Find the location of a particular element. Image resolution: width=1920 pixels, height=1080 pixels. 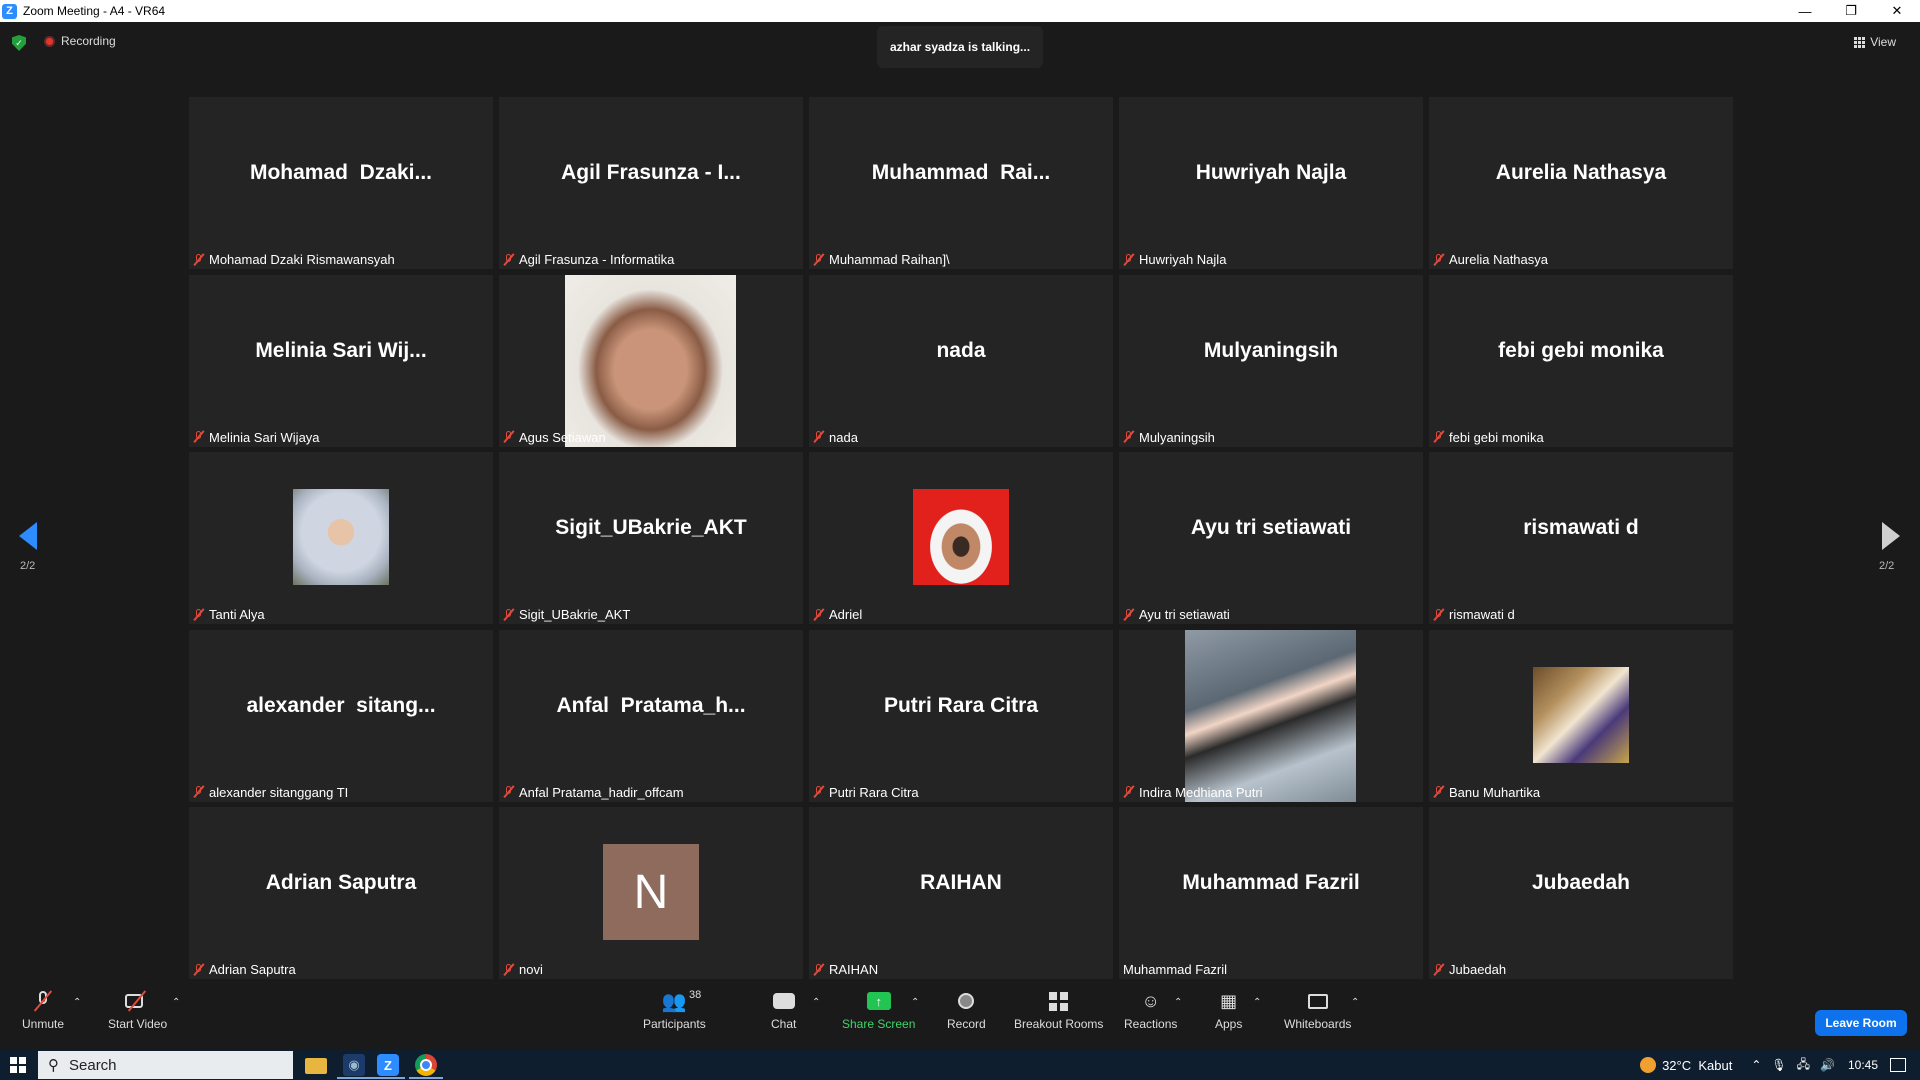

encryption-shield-icon: ✓ is located at coordinates (19, 43).